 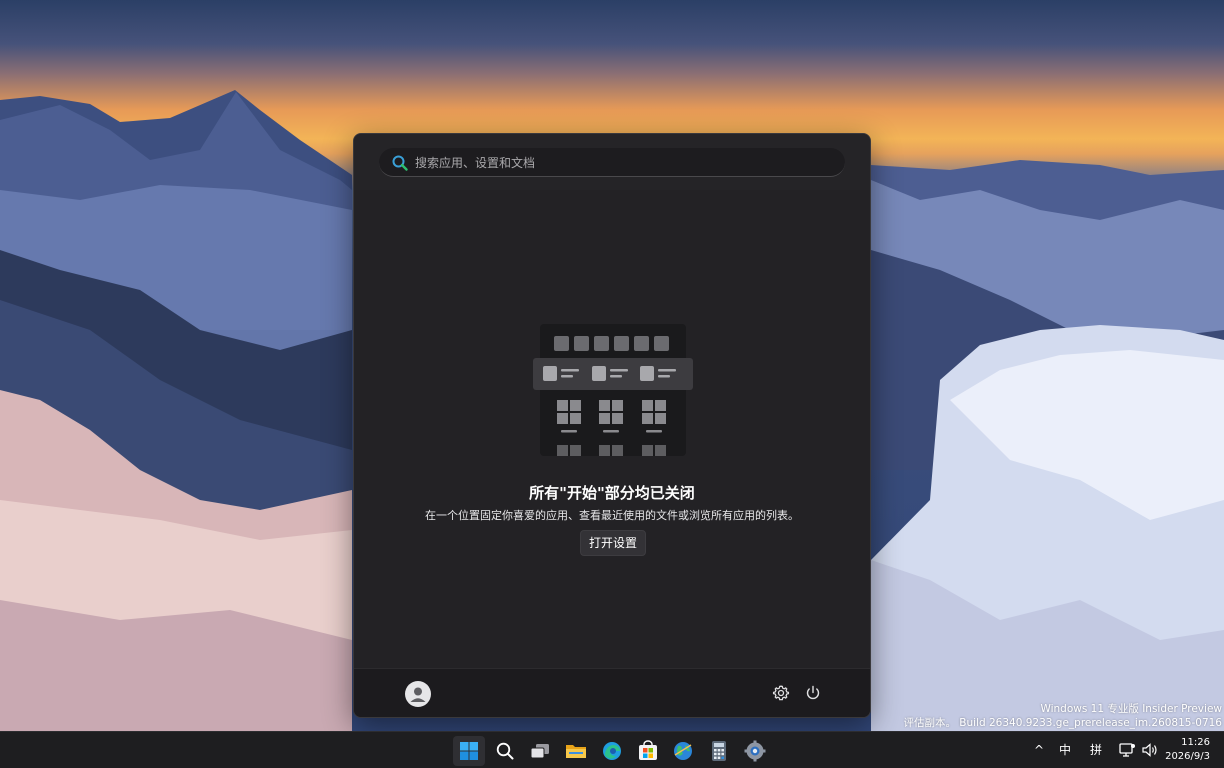 I want to click on start-sections-illustration, so click(x=613, y=390).